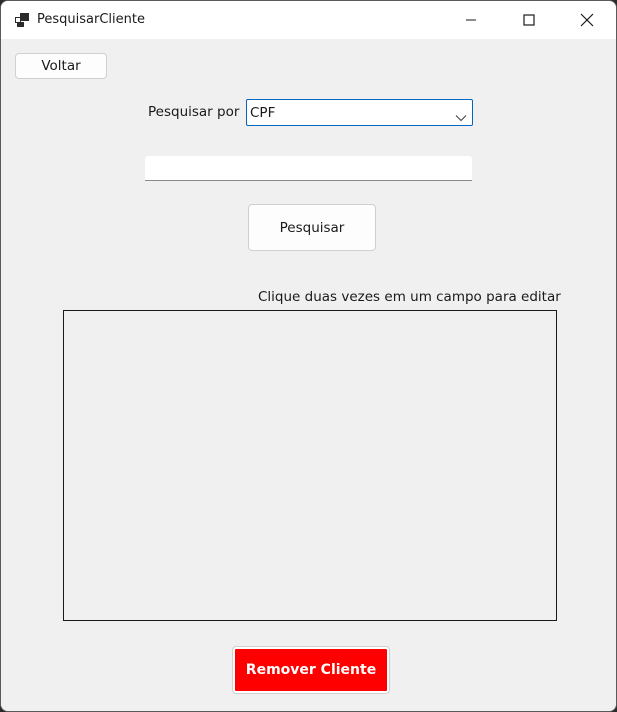 This screenshot has width=617, height=712. What do you see at coordinates (311, 670) in the screenshot?
I see `remove-client-button: Remover Cliente` at bounding box center [311, 670].